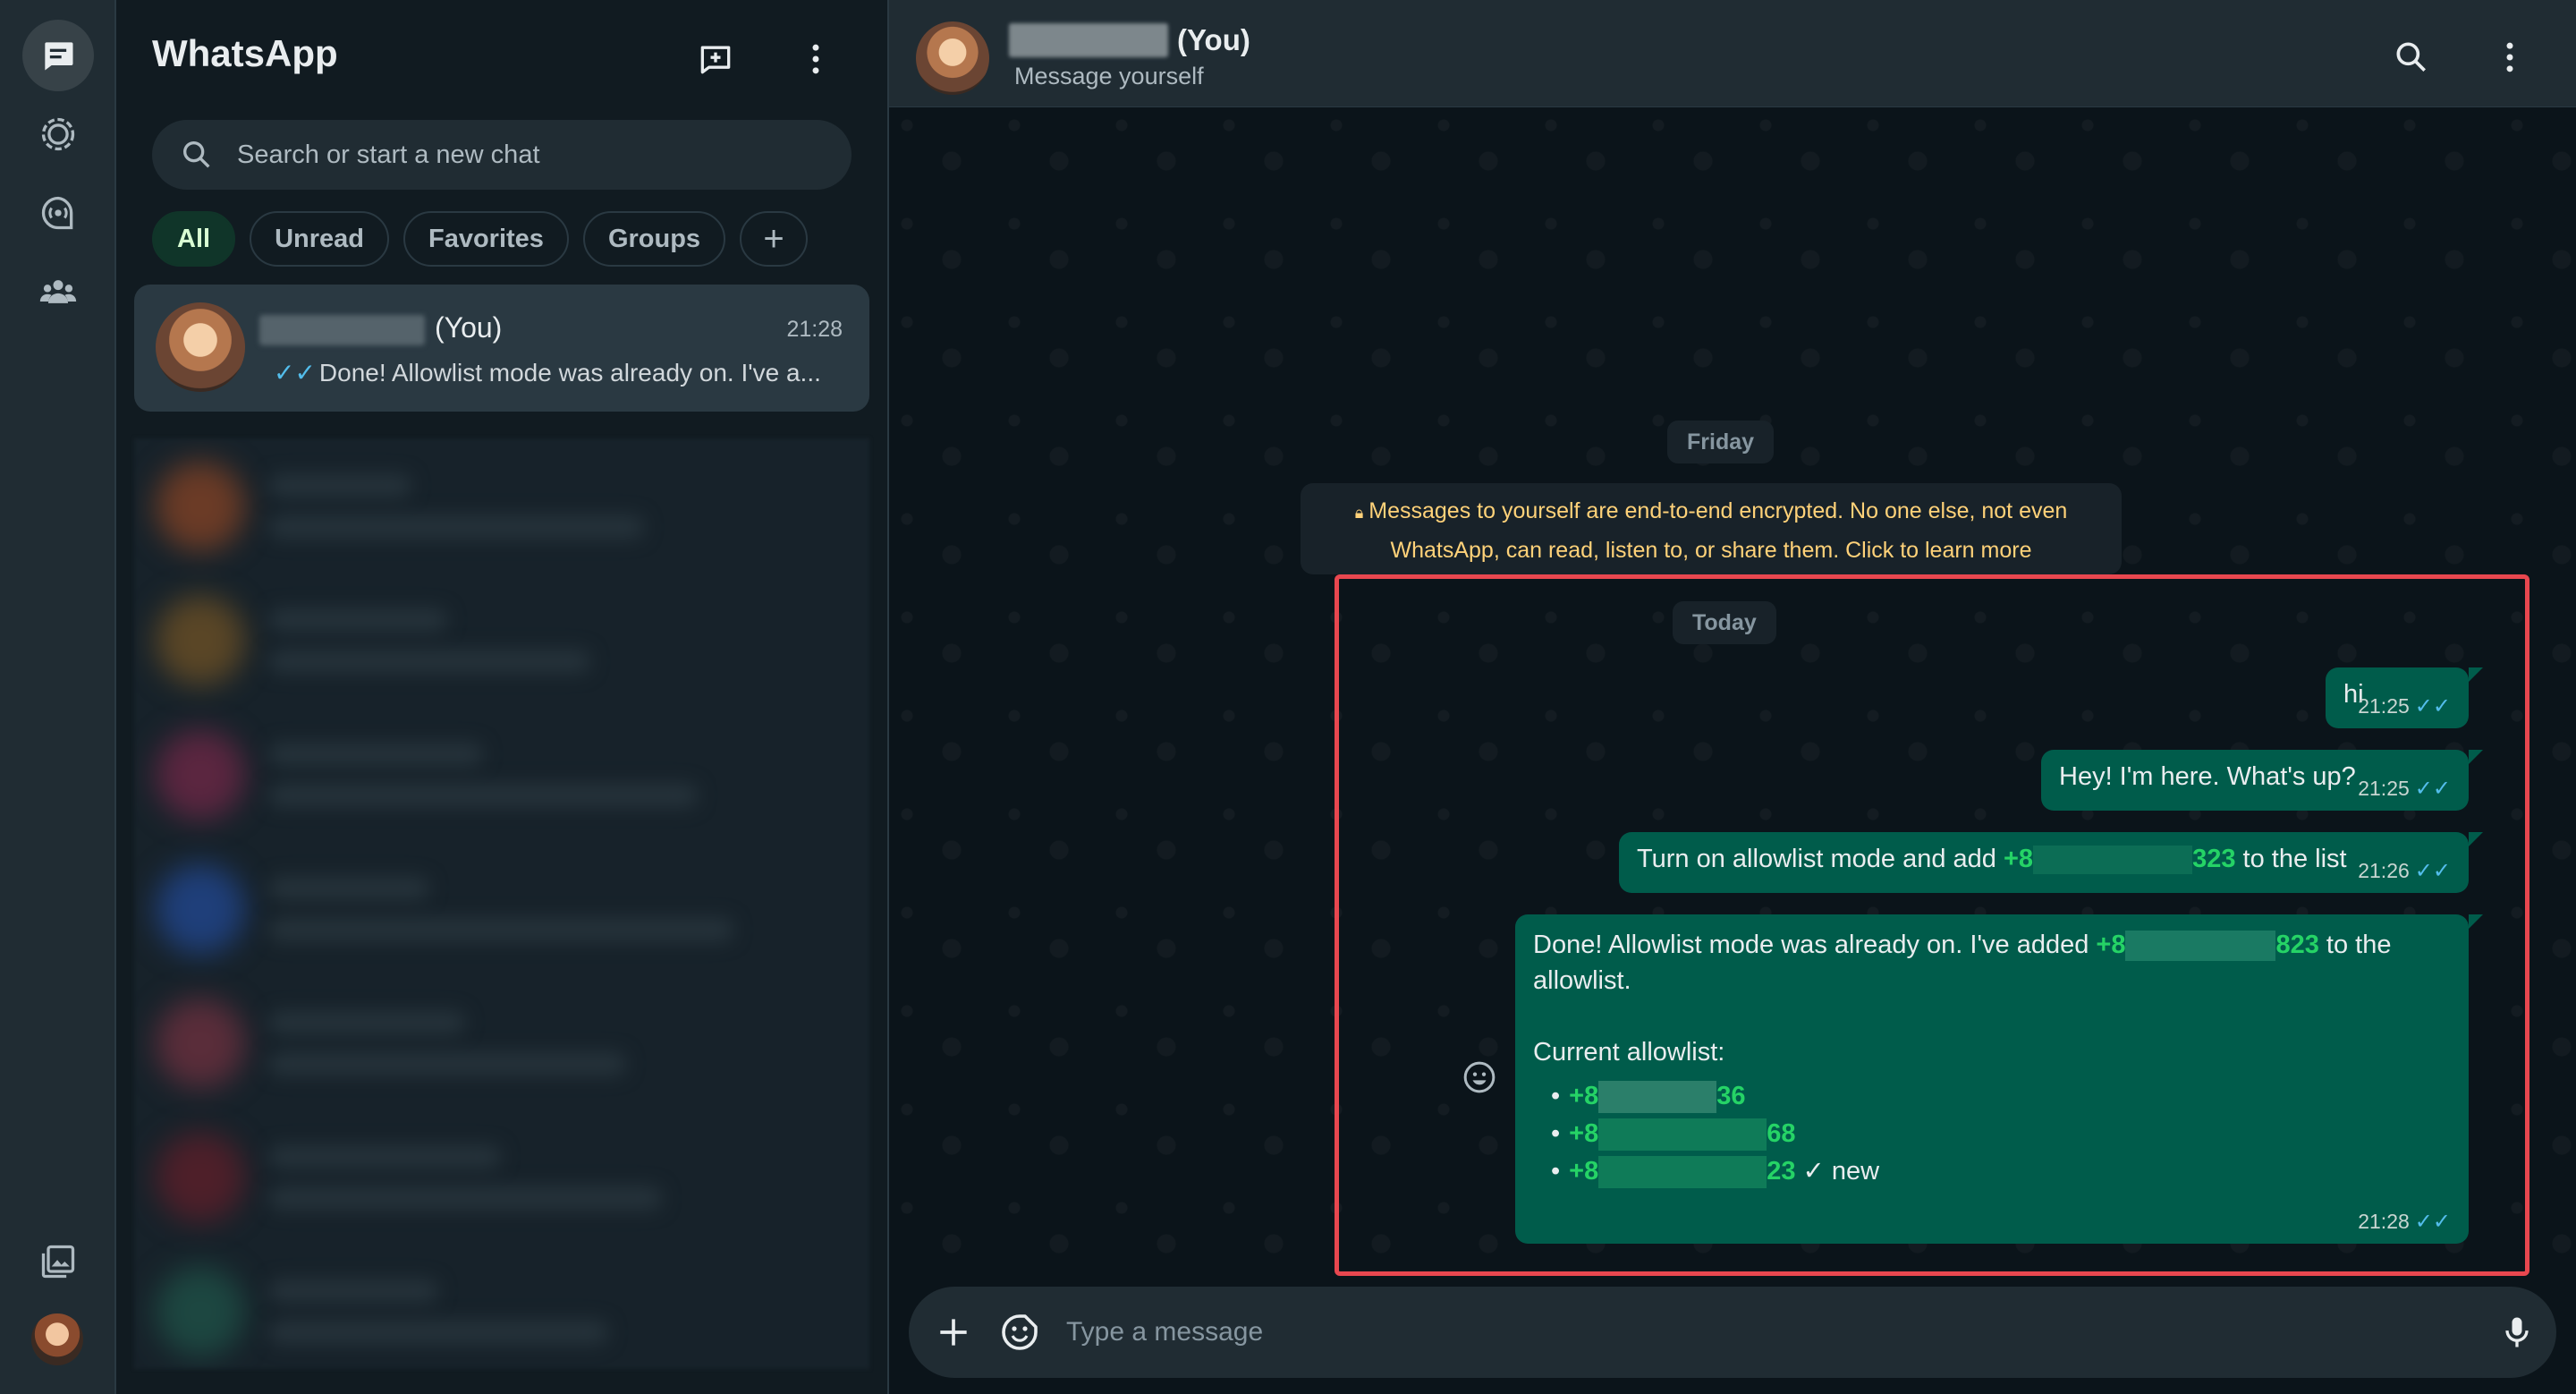 The width and height of the screenshot is (2576, 1394). I want to click on conversation-menu-button, so click(2509, 57).